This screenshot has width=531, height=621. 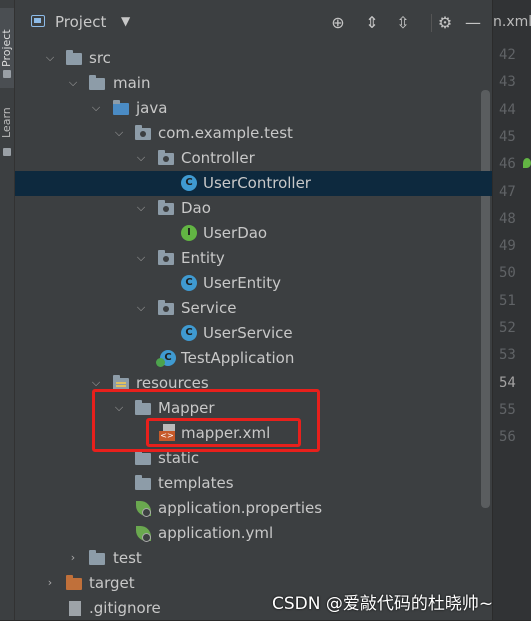 I want to click on locate-icon: ⊕, so click(x=338, y=22).